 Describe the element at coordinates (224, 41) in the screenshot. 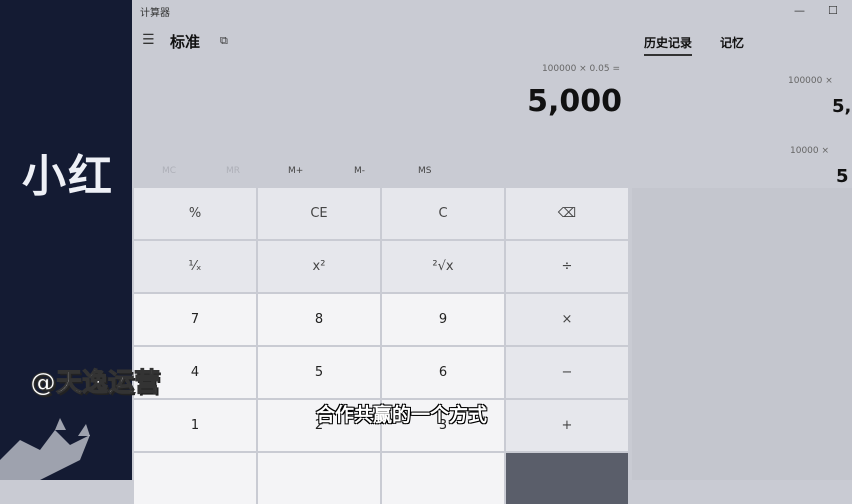

I see `keep-on-top-icon: ⧉` at that location.